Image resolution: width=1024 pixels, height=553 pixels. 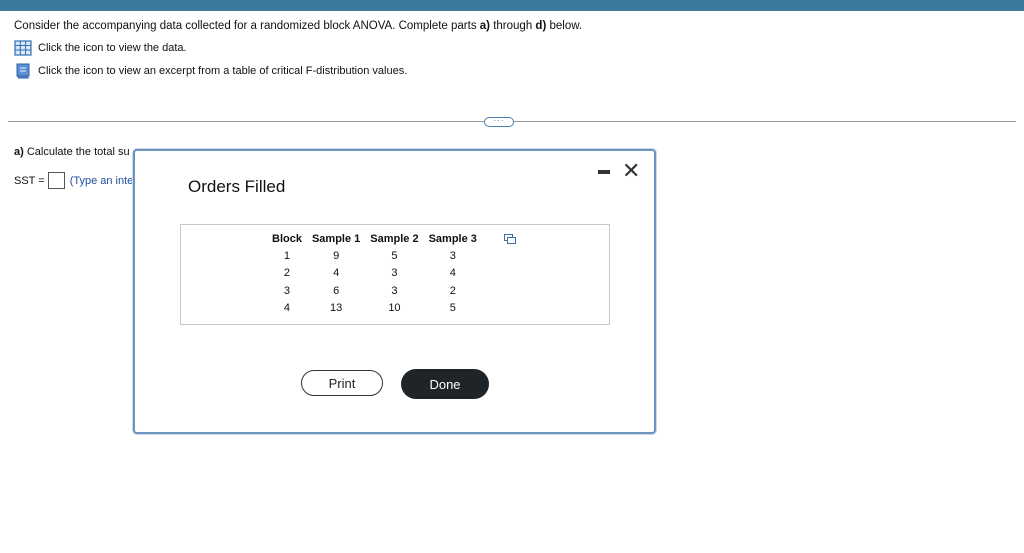 I want to click on done-button: Done, so click(x=445, y=384).